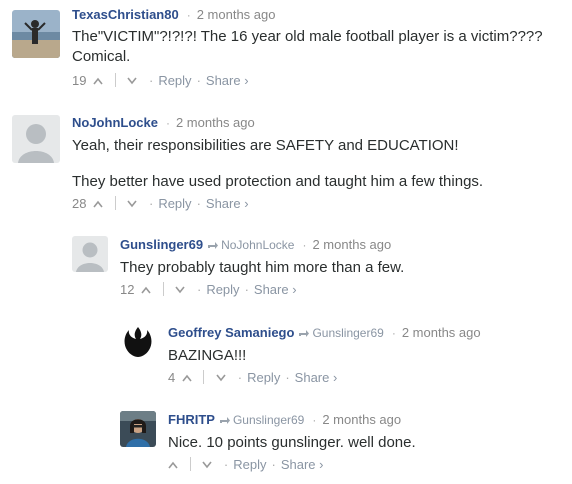 The image size is (572, 484). I want to click on comment-header: FHRITP Gunslinger69 · 2 months ago, so click(285, 419).